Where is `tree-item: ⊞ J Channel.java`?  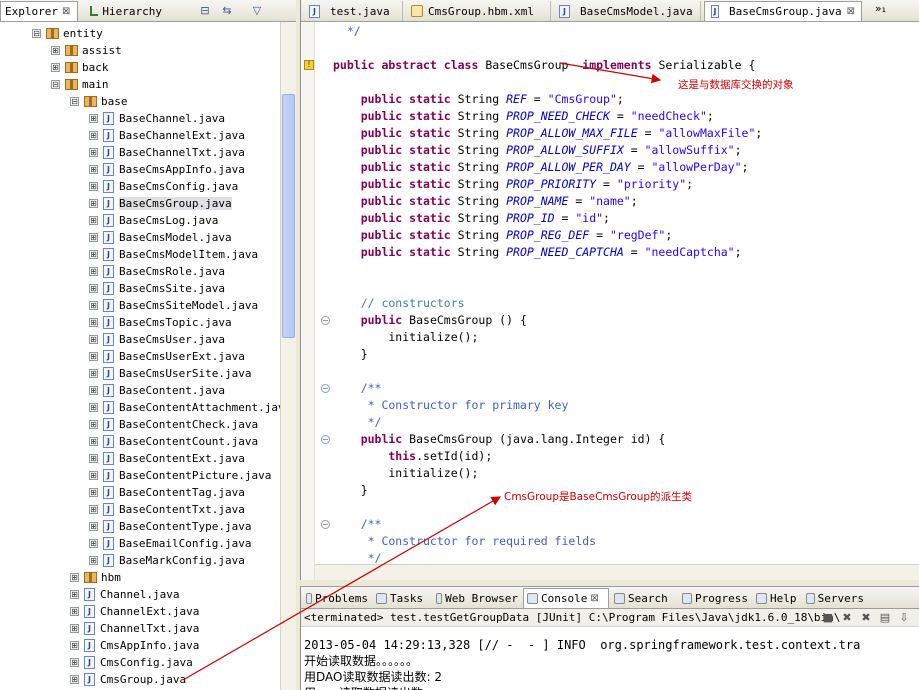 tree-item: ⊞ J Channel.java is located at coordinates (124, 594).